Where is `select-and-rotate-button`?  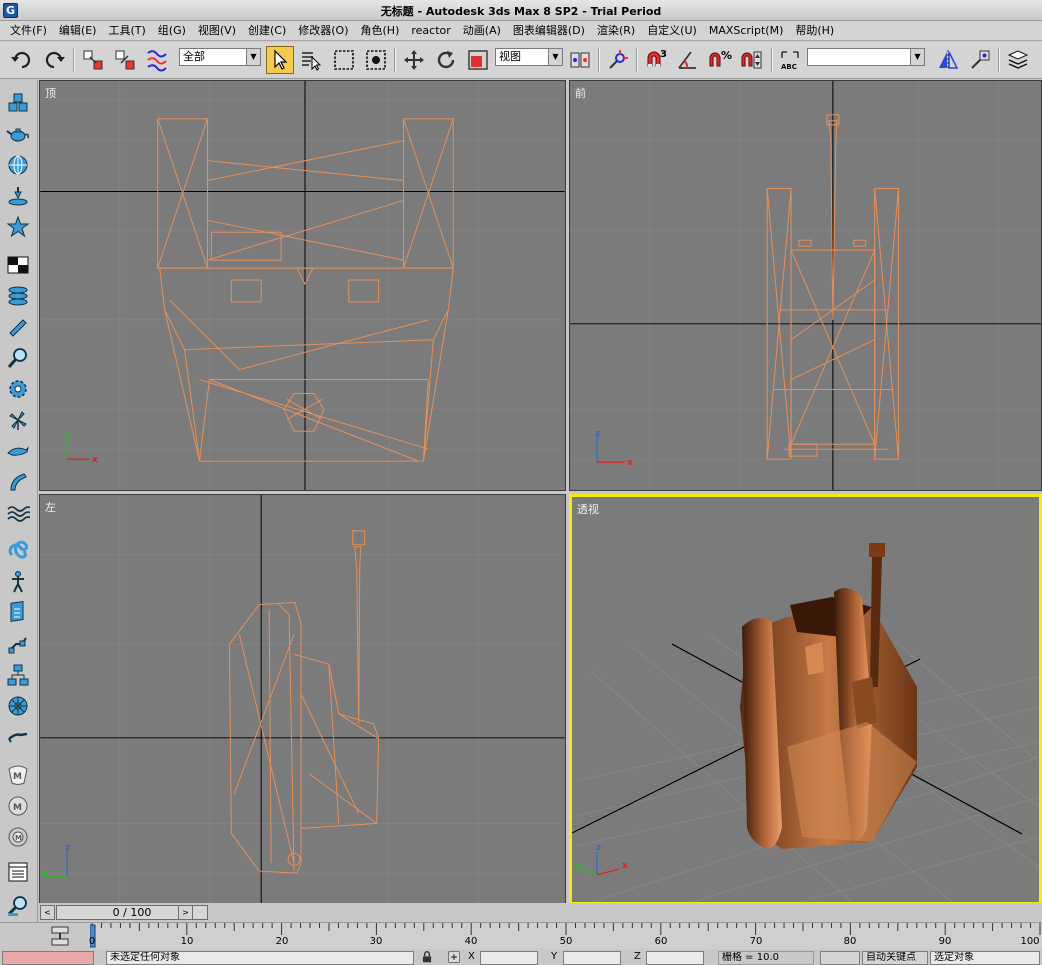 select-and-rotate-button is located at coordinates (446, 60).